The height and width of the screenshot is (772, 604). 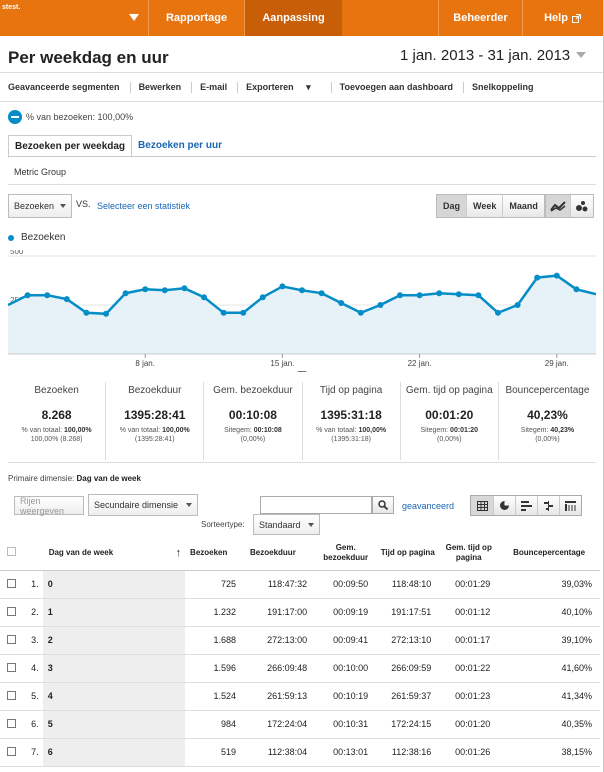 What do you see at coordinates (114, 696) in the screenshot?
I see `cell-day-of-week: 4` at bounding box center [114, 696].